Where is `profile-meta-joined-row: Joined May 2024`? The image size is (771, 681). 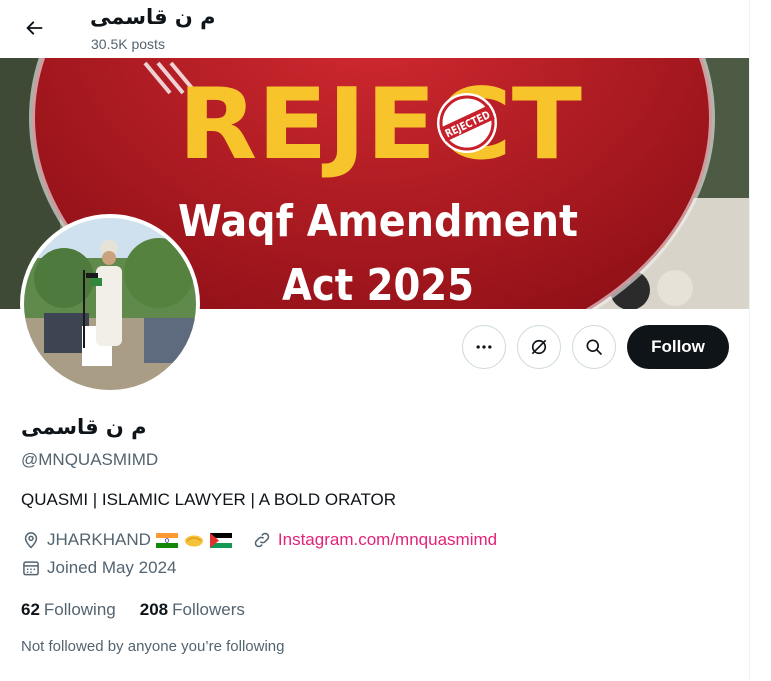
profile-meta-joined-row: Joined May 2024 is located at coordinates (98, 568).